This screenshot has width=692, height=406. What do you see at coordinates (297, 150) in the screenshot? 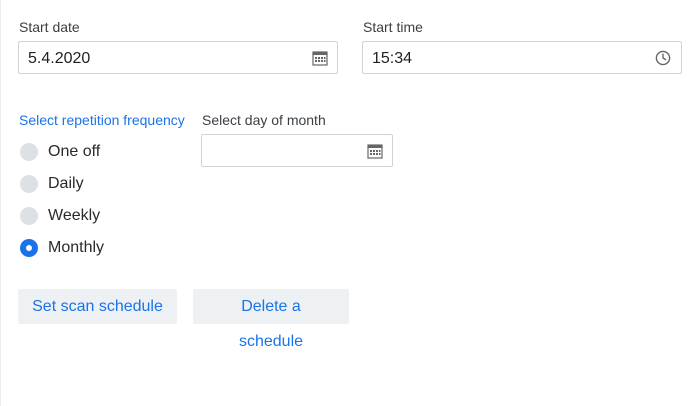
I see `day-of-month-field` at bounding box center [297, 150].